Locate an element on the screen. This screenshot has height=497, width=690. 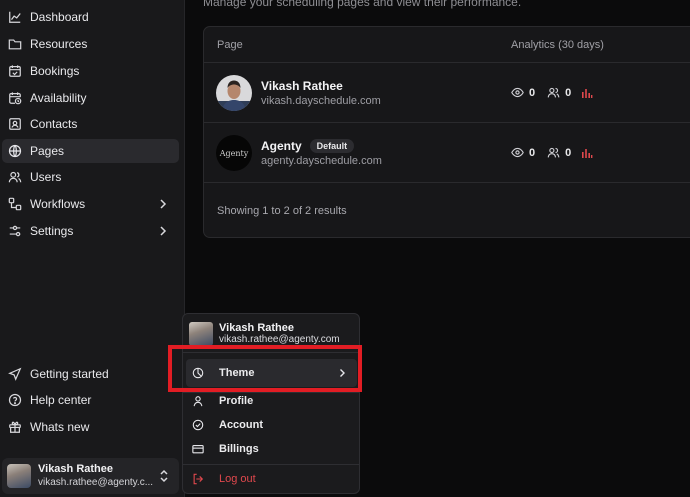
table-header: Page Analytics (30 days) is located at coordinates (447, 45).